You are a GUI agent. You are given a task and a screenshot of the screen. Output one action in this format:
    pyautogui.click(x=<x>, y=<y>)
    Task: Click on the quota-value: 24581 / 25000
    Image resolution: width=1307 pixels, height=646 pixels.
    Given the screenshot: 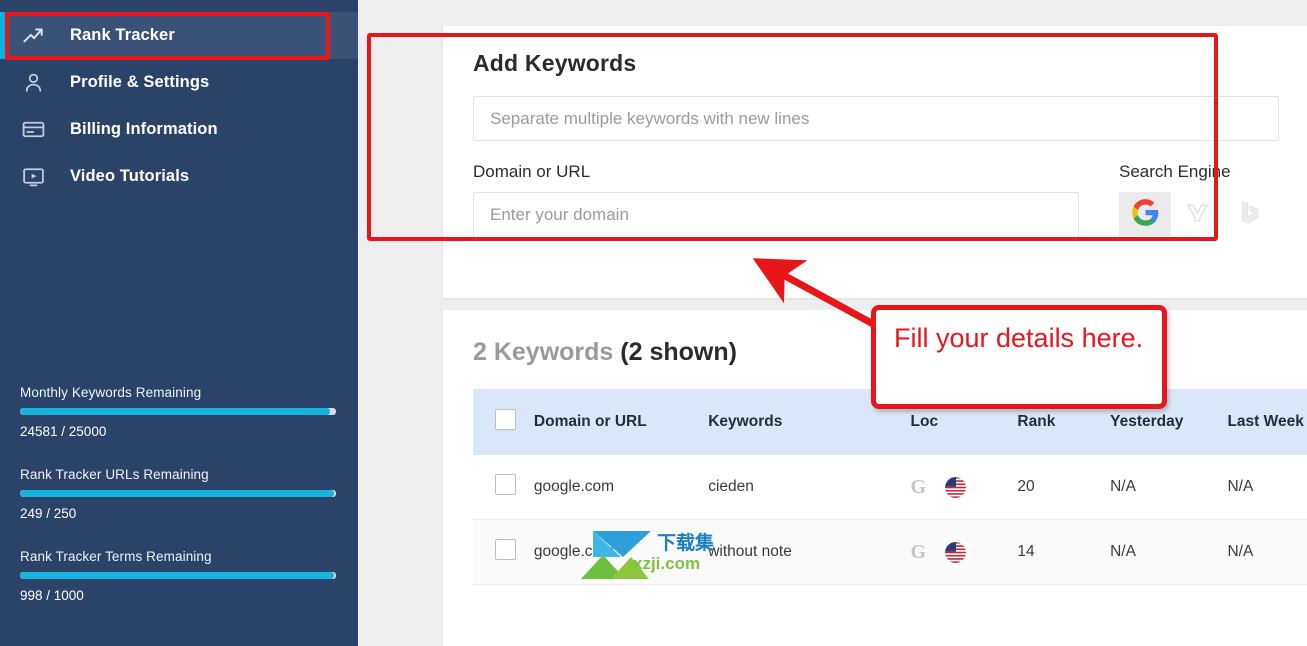 What is the action you would take?
    pyautogui.click(x=63, y=431)
    